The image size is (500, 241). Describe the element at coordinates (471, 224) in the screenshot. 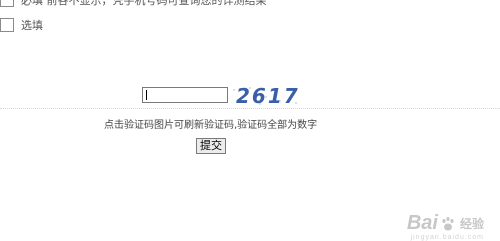

I see `watermark-brand-right: 经验` at that location.